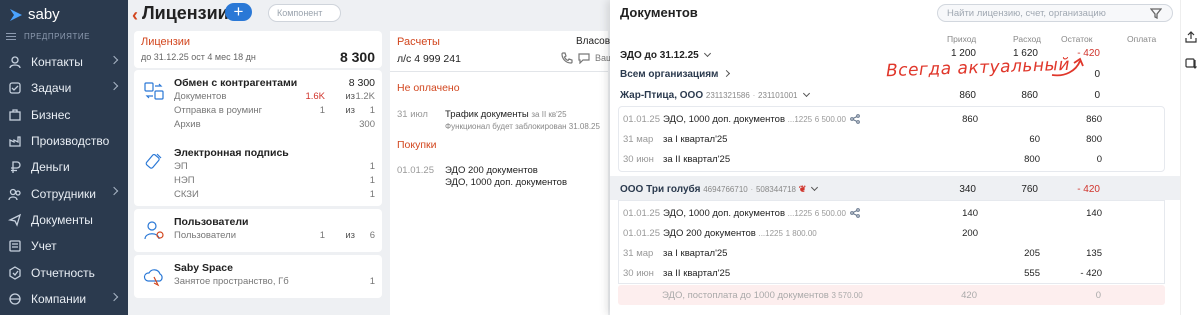 This screenshot has height=315, width=1200. I want to click on org-name: Жар-Птица, ООО, so click(662, 95).